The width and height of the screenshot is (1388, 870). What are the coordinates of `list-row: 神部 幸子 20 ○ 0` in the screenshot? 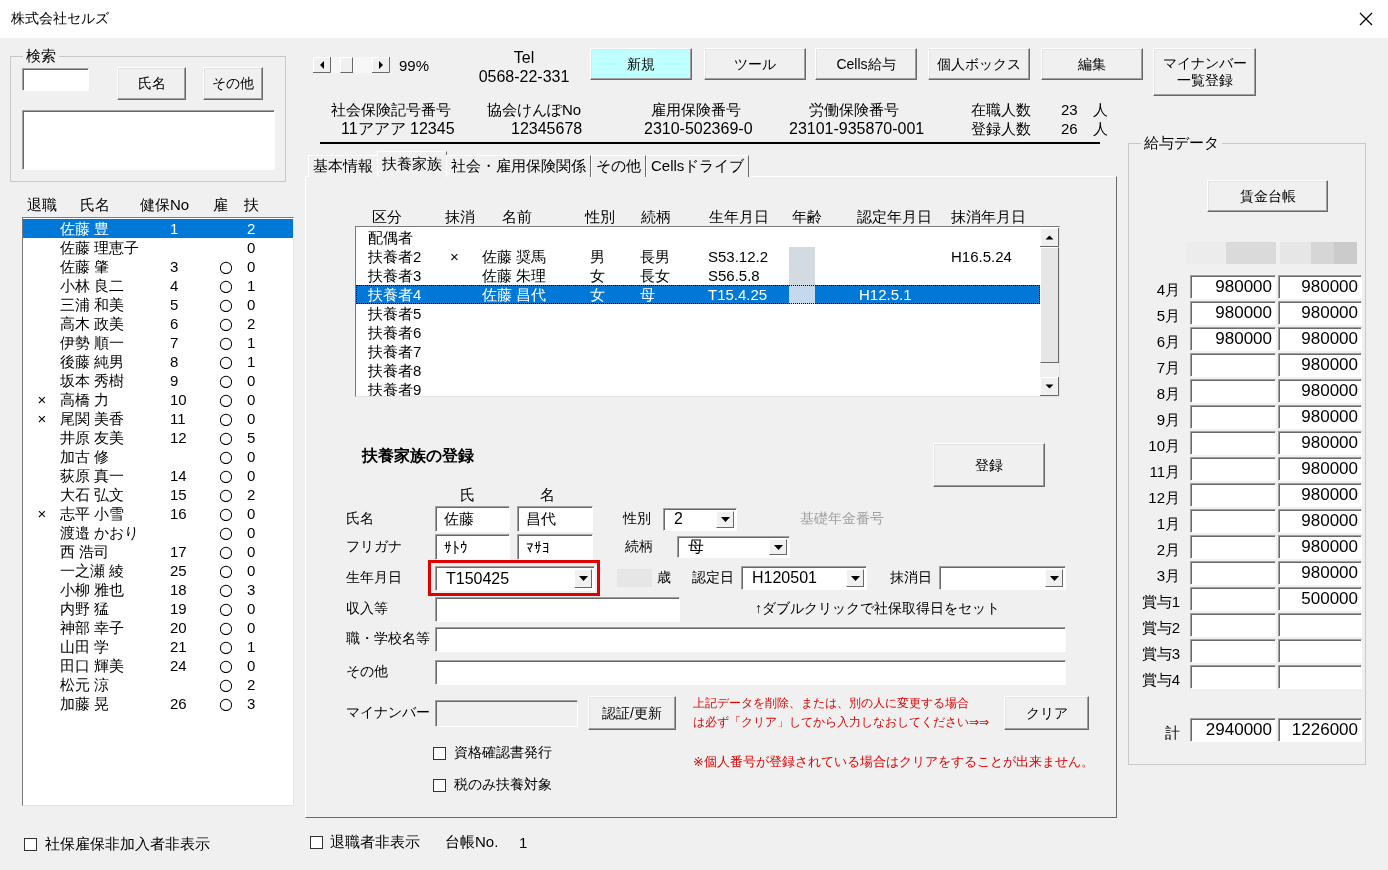 It's located at (158, 627).